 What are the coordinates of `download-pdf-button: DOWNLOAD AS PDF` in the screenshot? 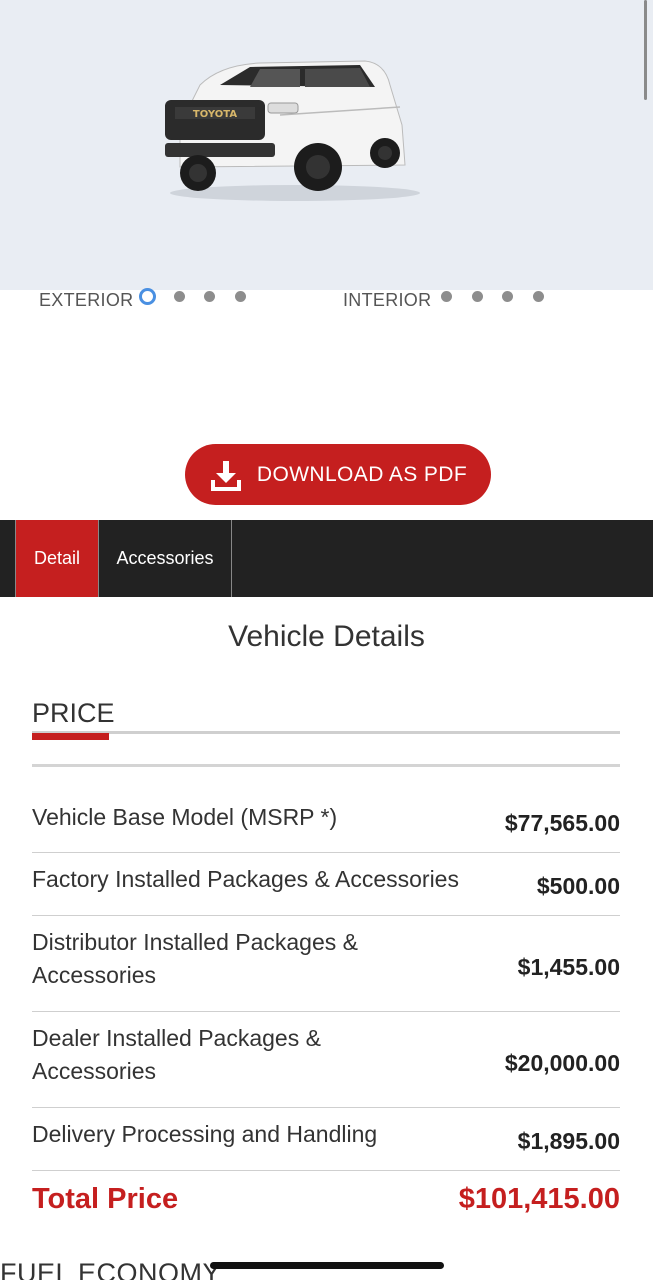 It's located at (338, 474).